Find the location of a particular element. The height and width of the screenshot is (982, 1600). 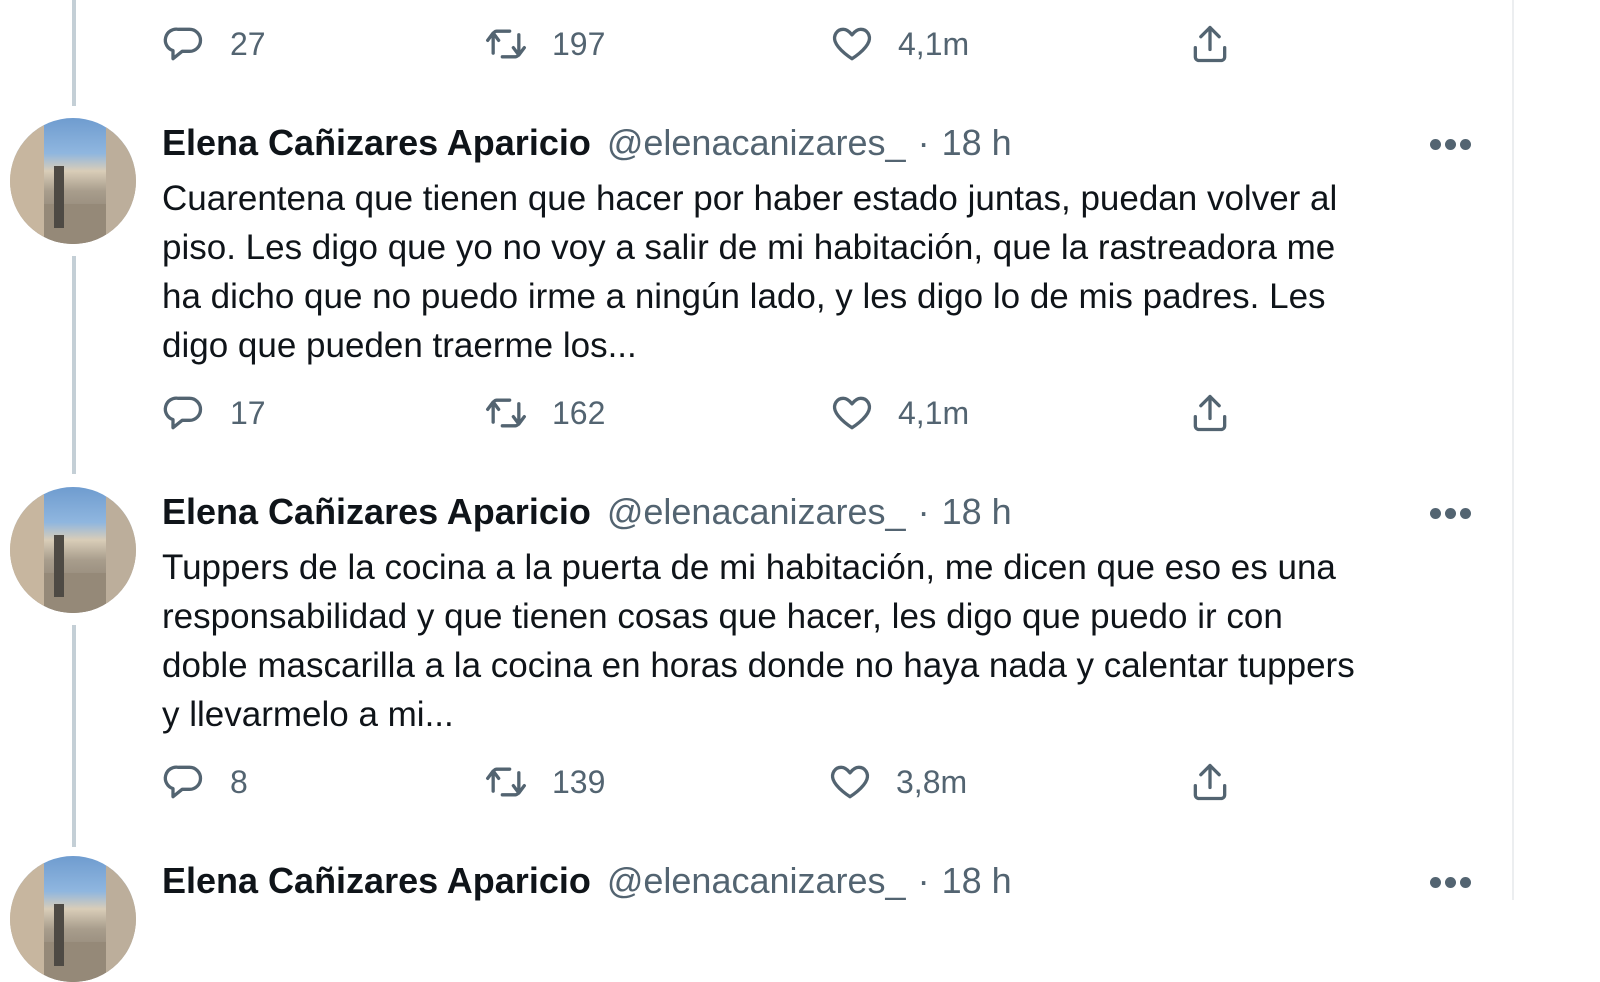

retweet-button: 139 is located at coordinates (544, 782).